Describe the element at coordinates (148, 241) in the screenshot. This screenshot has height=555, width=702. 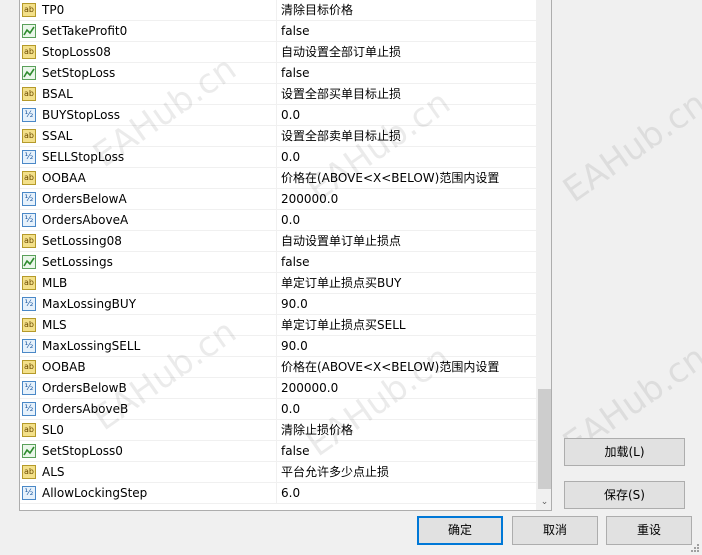
I see `parameter-name-cell: SetLossing08` at that location.